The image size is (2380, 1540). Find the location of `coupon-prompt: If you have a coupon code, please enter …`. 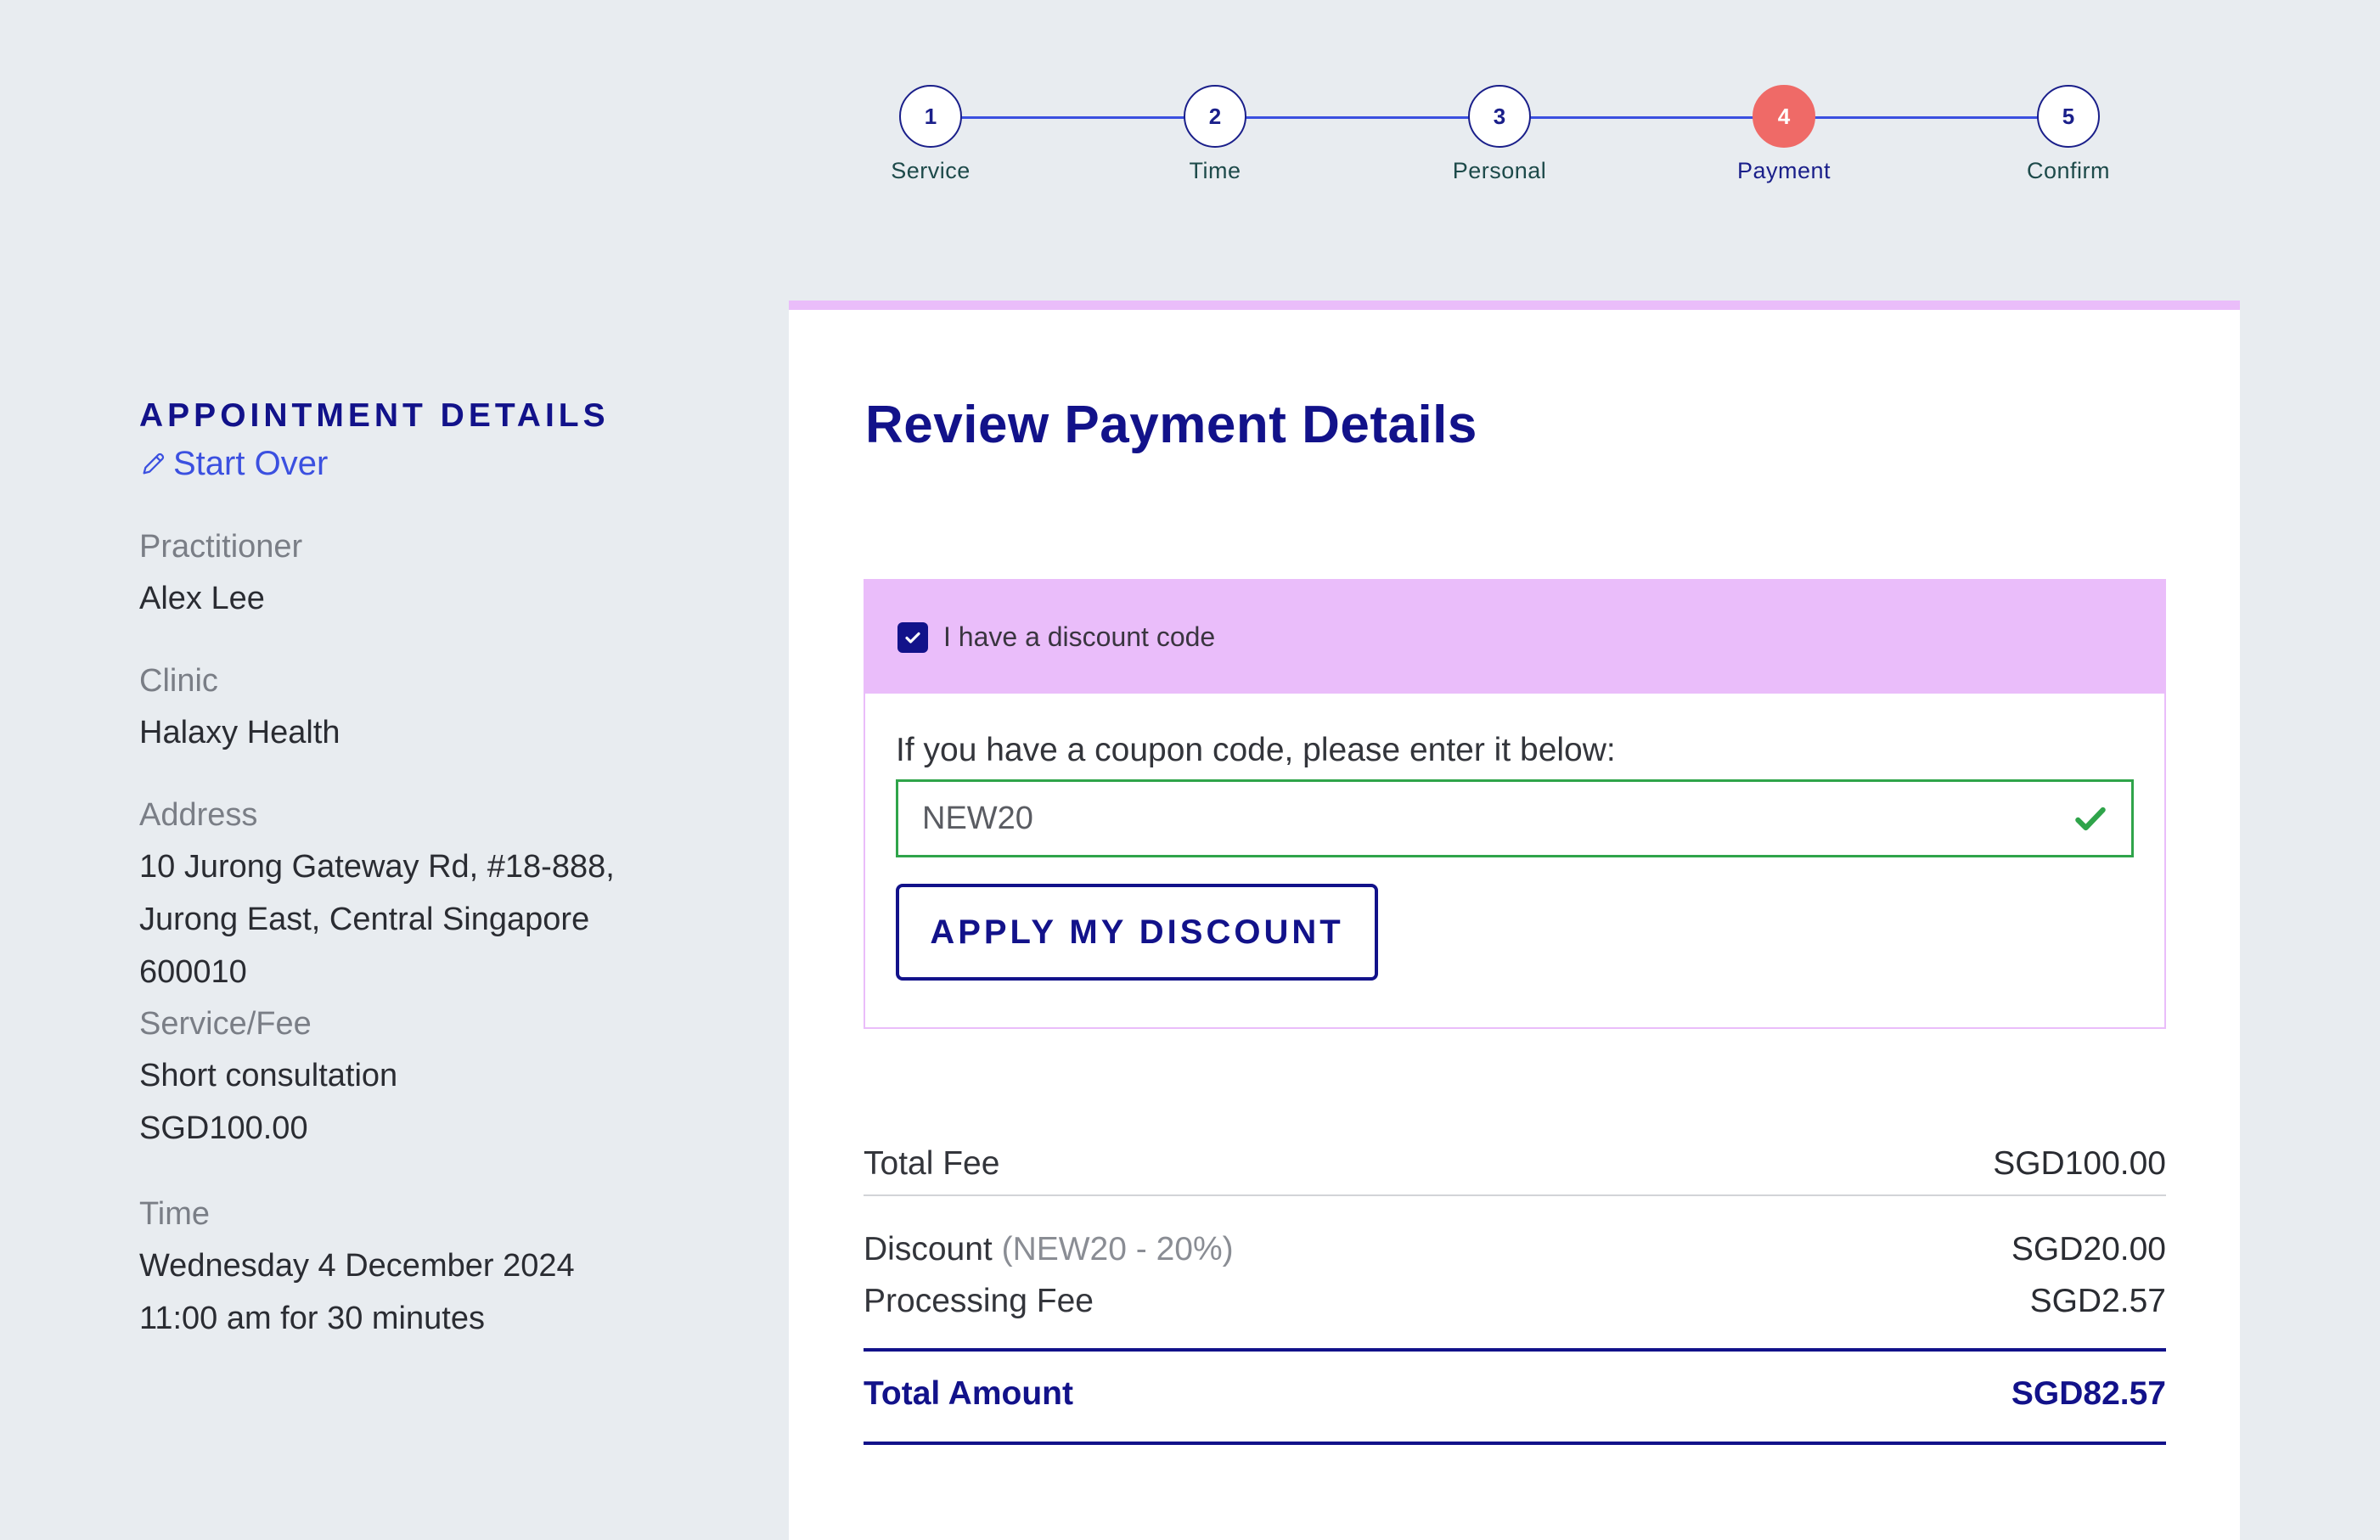

coupon-prompt: If you have a coupon code, please enter … is located at coordinates (1256, 750).